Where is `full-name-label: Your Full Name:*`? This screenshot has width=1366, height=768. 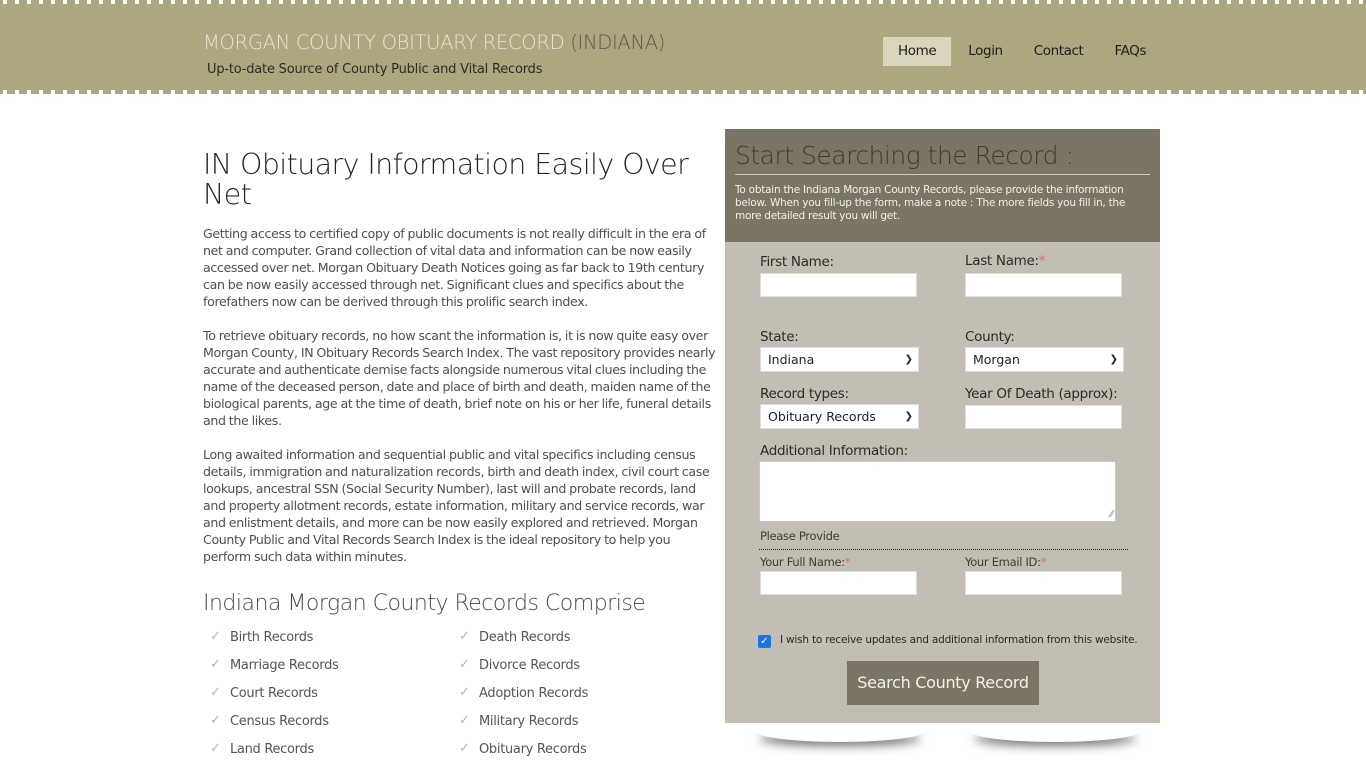
full-name-label: Your Full Name:* is located at coordinates (805, 562).